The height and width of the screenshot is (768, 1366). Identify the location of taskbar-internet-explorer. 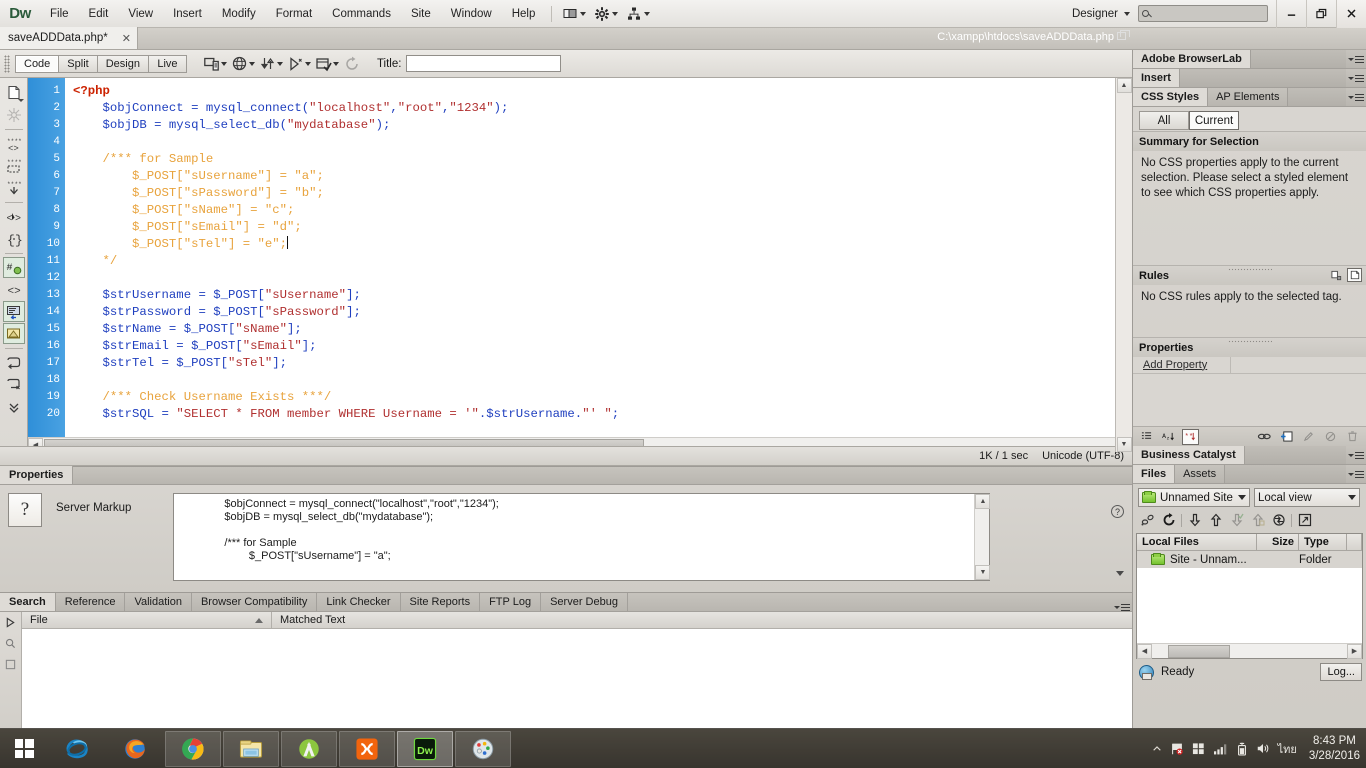
(77, 749).